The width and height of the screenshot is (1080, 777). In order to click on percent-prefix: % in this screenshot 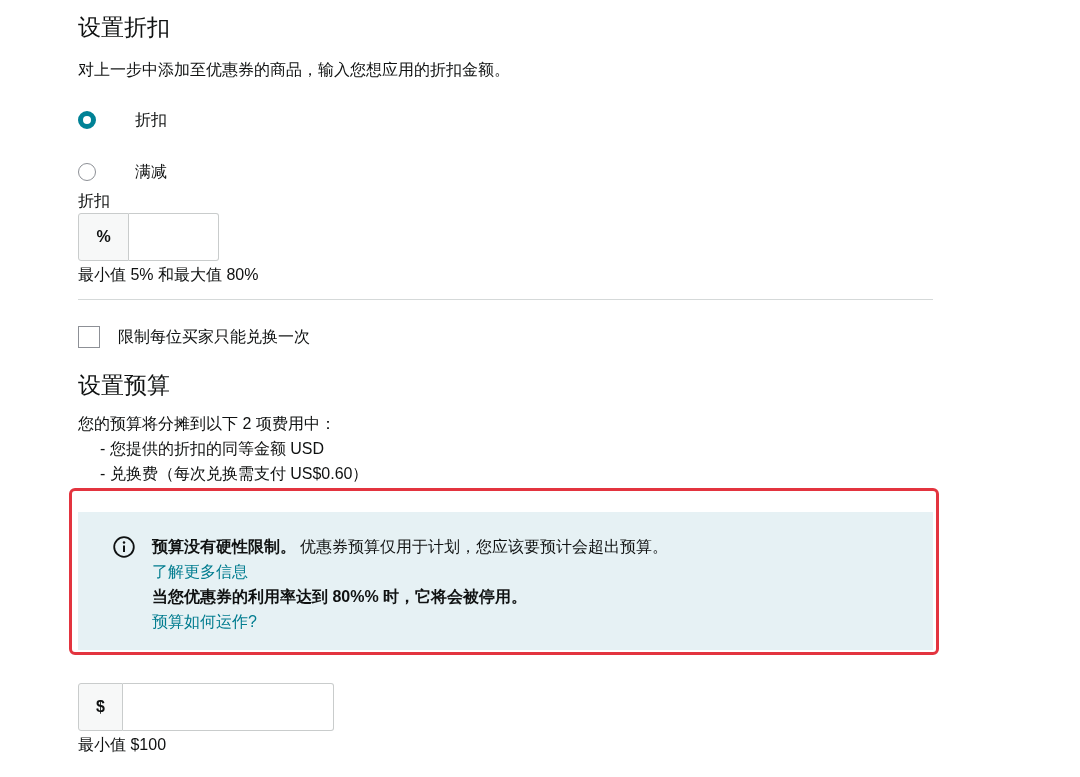, I will do `click(103, 237)`.